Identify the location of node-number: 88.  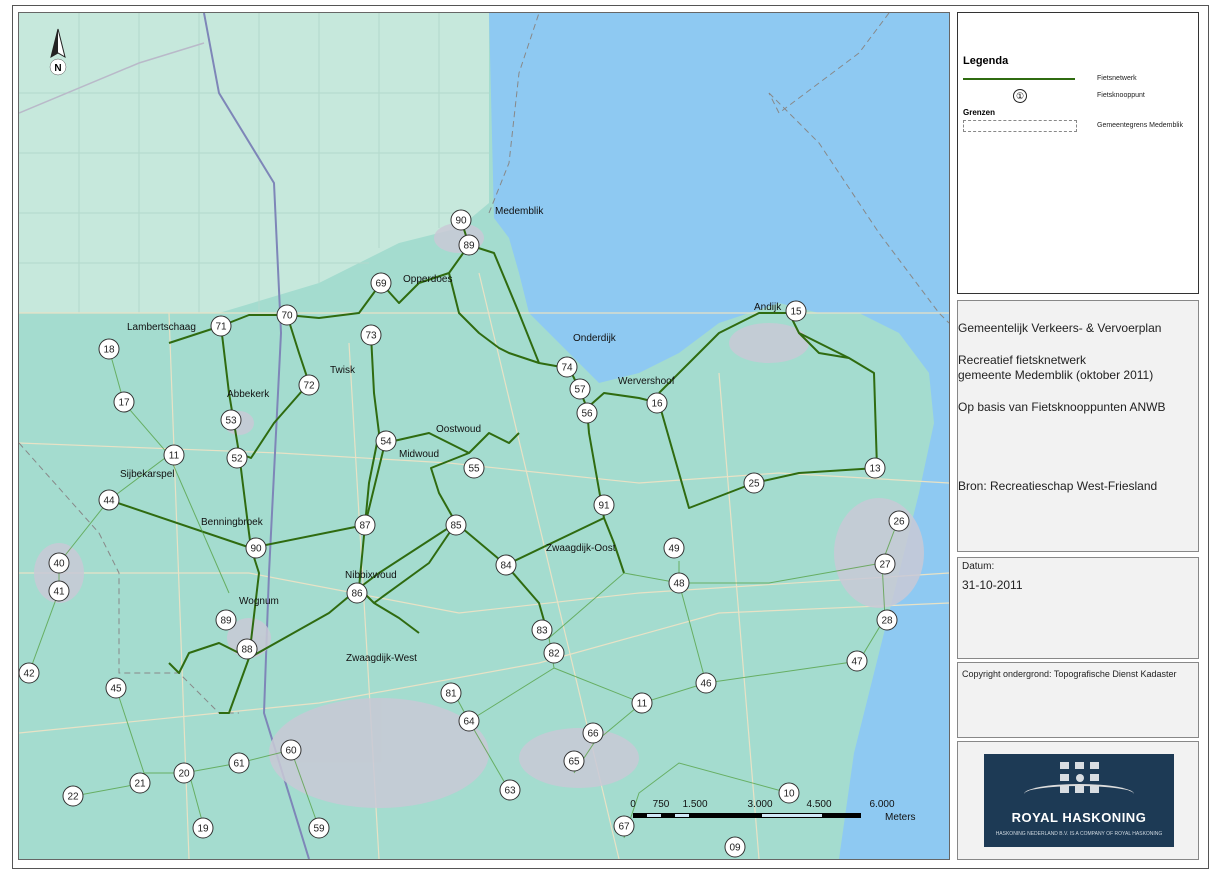
(247, 650).